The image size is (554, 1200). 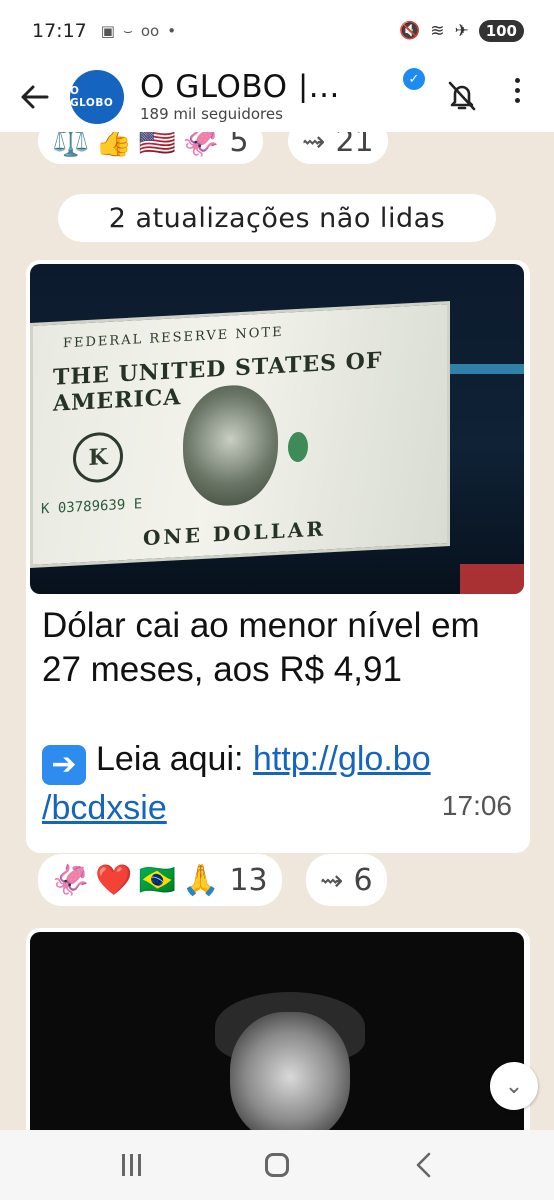 I want to click on message-time: 17:06, so click(x=476, y=805).